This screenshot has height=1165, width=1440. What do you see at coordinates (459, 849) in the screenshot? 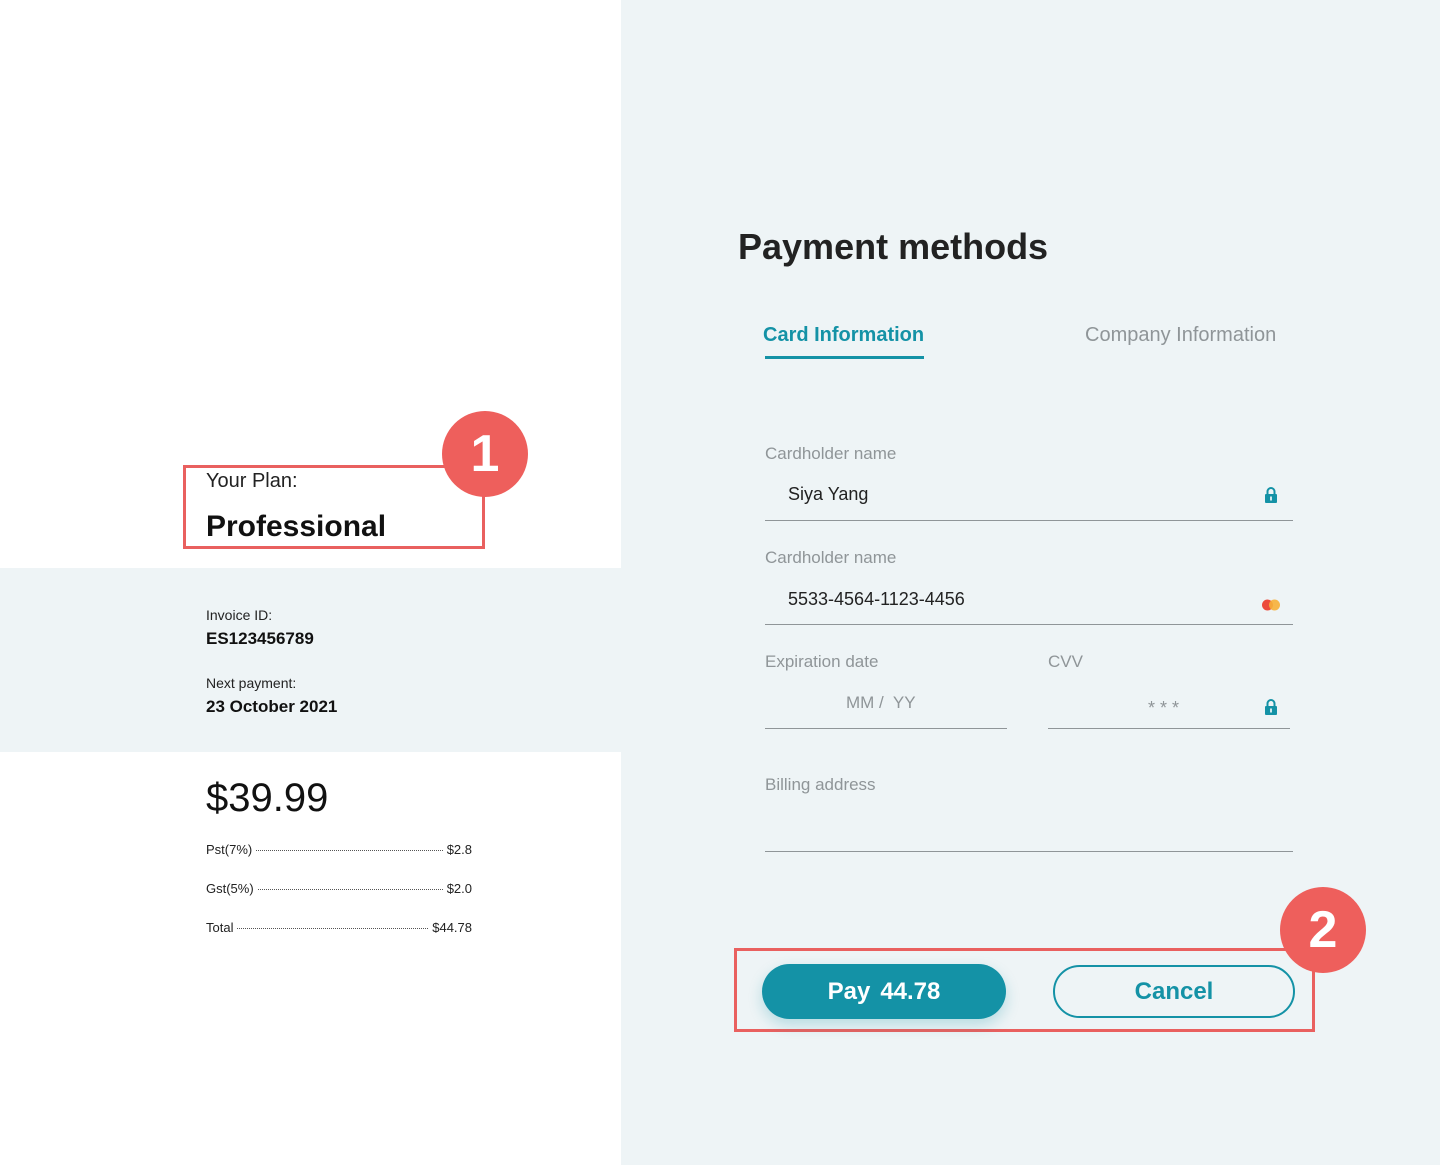
I see `line-value: $2.8` at bounding box center [459, 849].